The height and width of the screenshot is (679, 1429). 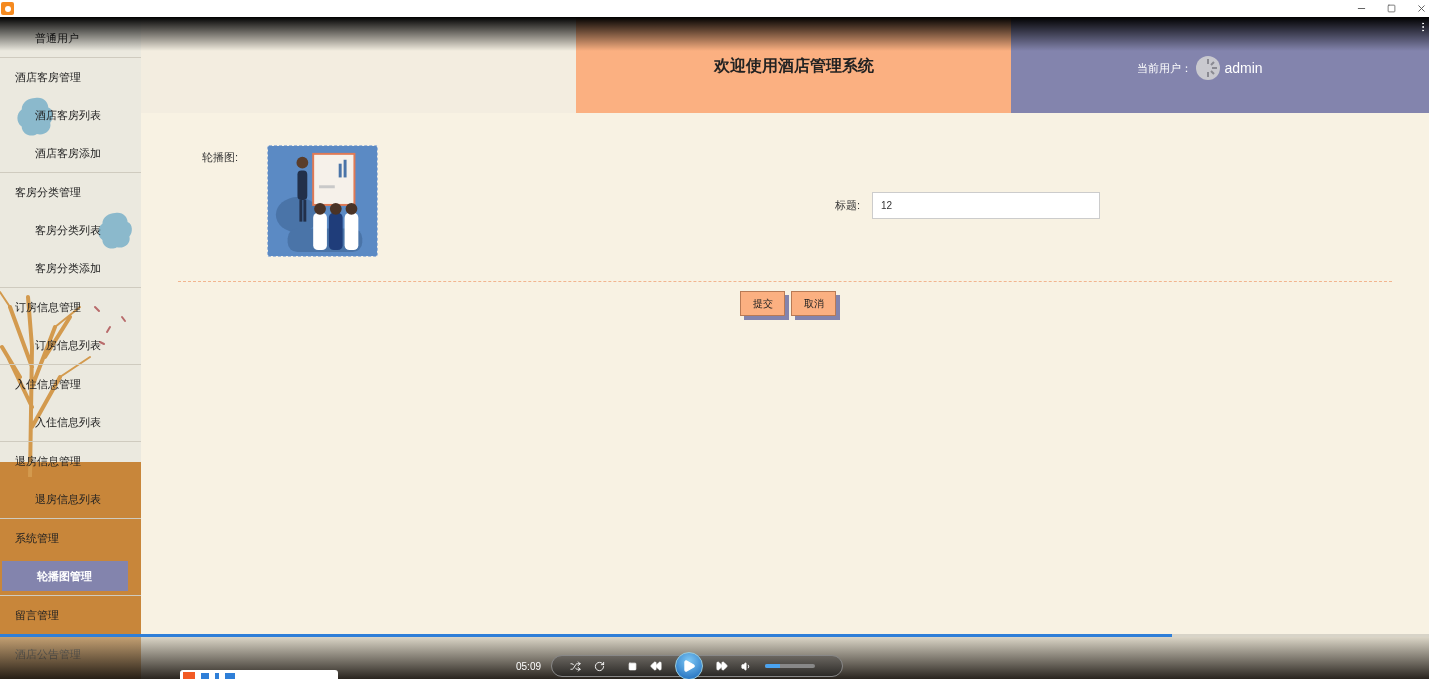 I want to click on volume-slider, so click(x=790, y=666).